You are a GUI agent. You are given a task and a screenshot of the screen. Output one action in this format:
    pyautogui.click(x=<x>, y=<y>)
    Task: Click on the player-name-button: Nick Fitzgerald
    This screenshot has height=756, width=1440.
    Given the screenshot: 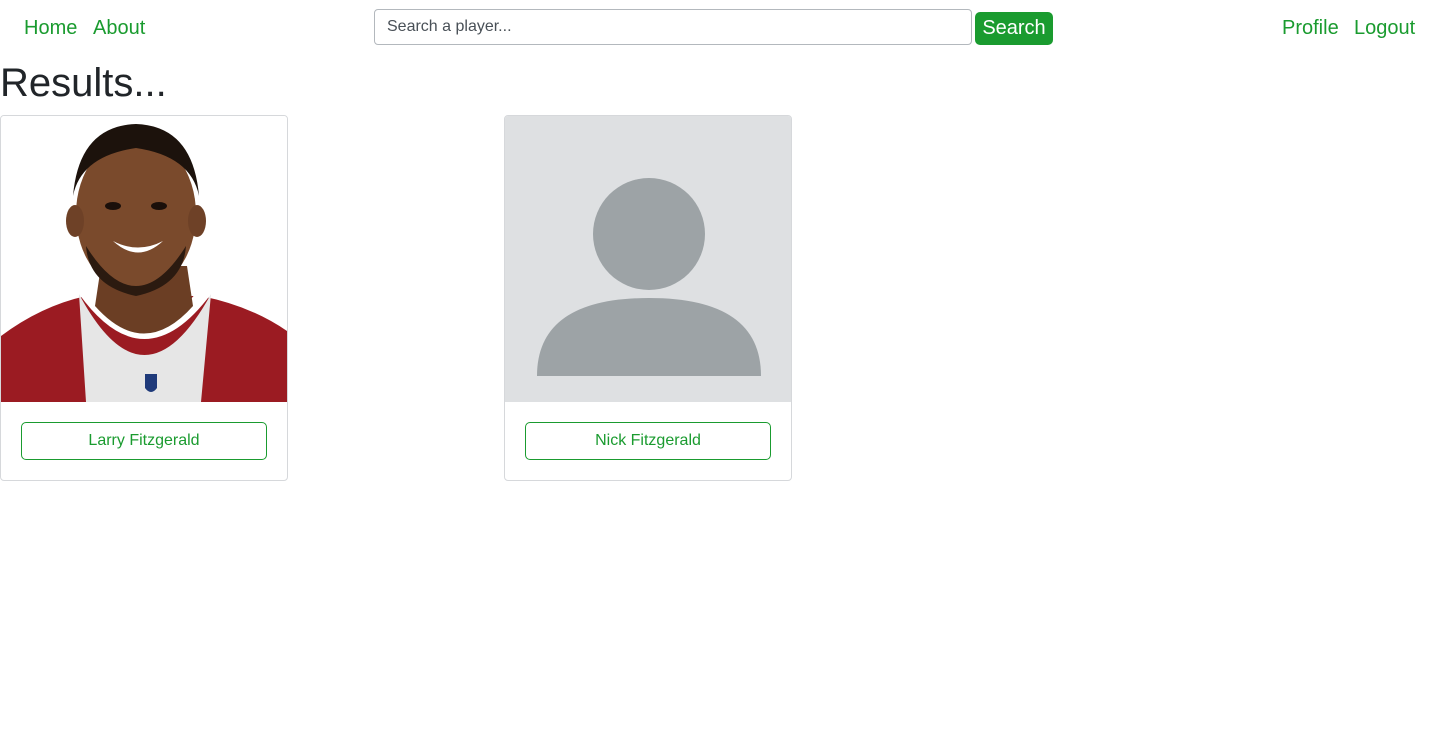 What is the action you would take?
    pyautogui.click(x=648, y=441)
    